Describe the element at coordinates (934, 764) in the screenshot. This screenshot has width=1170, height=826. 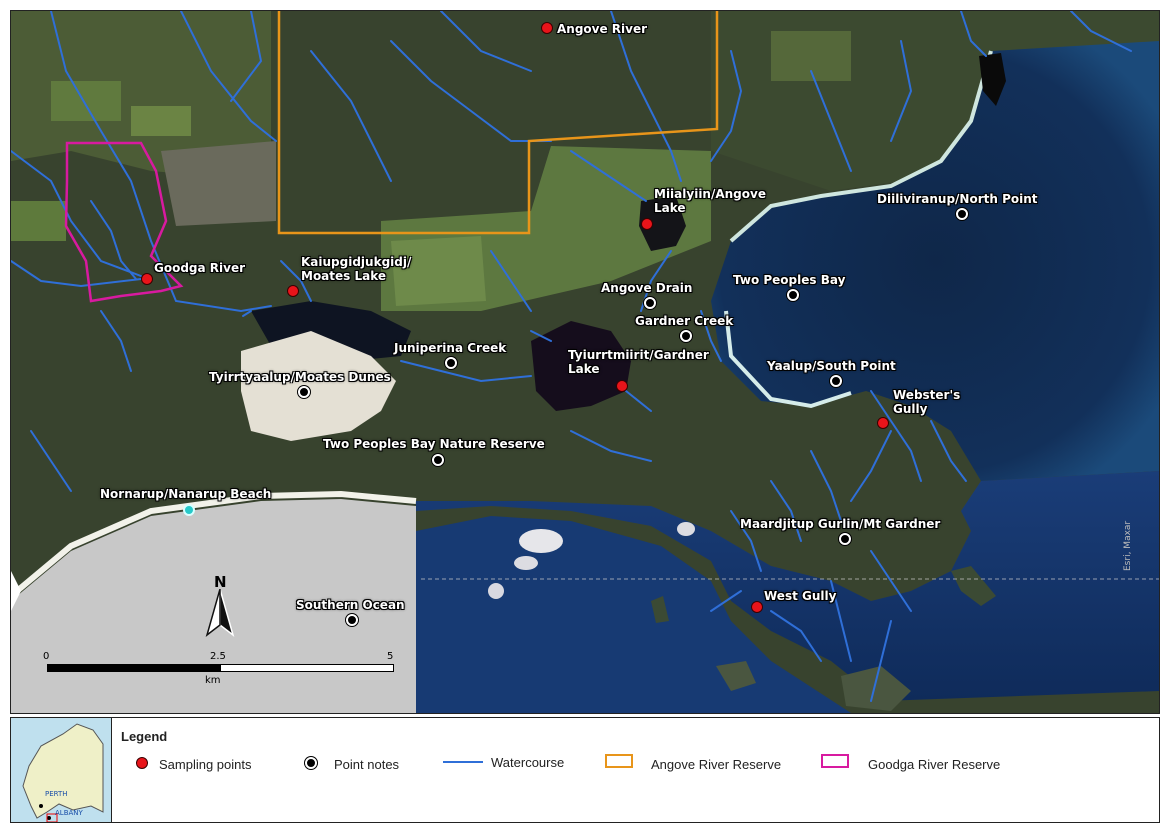
I see `legend-label: Goodga River Reserve` at that location.